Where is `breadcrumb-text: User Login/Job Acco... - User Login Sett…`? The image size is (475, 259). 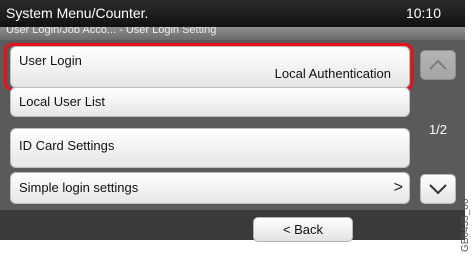
breadcrumb-text: User Login/Job Acco... - User Login Sett… is located at coordinates (111, 31).